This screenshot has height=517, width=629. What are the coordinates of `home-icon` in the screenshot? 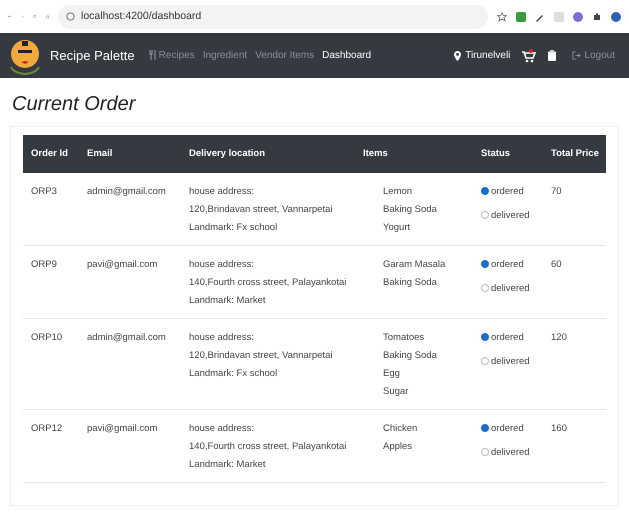 It's located at (47, 16).